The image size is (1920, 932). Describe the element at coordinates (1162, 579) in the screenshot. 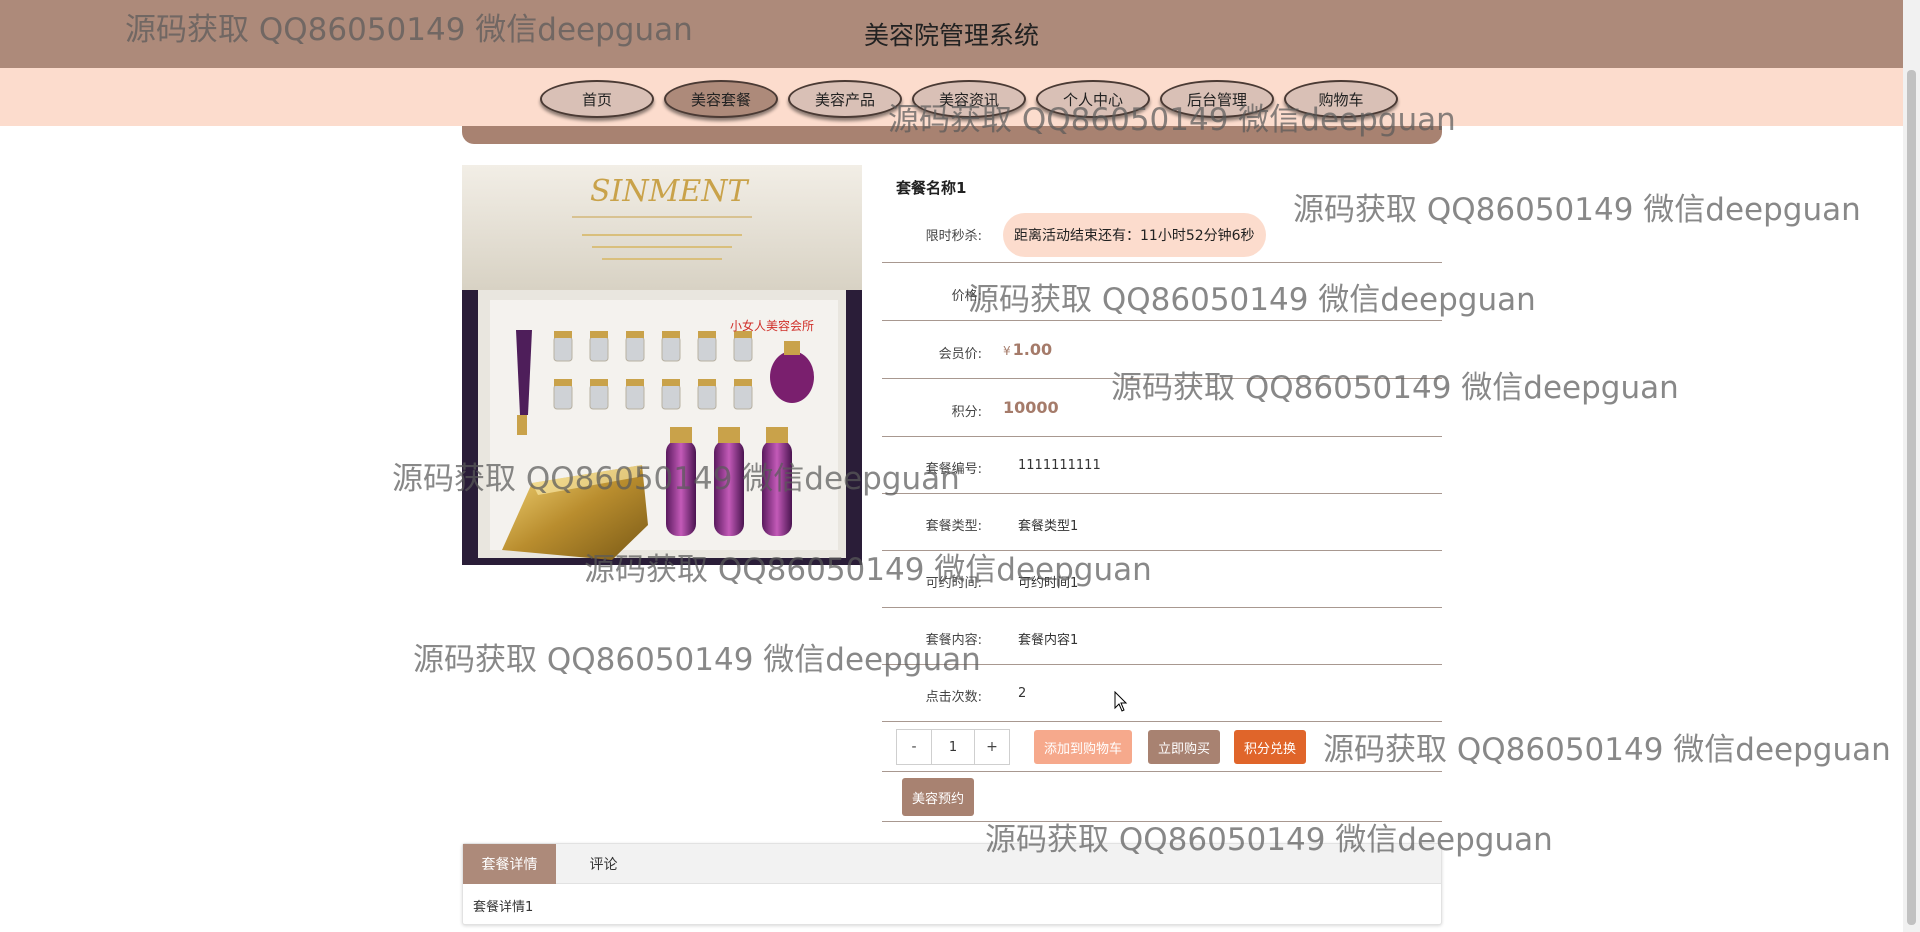

I see `row-available-time: 可约时间: 可约时间1` at that location.